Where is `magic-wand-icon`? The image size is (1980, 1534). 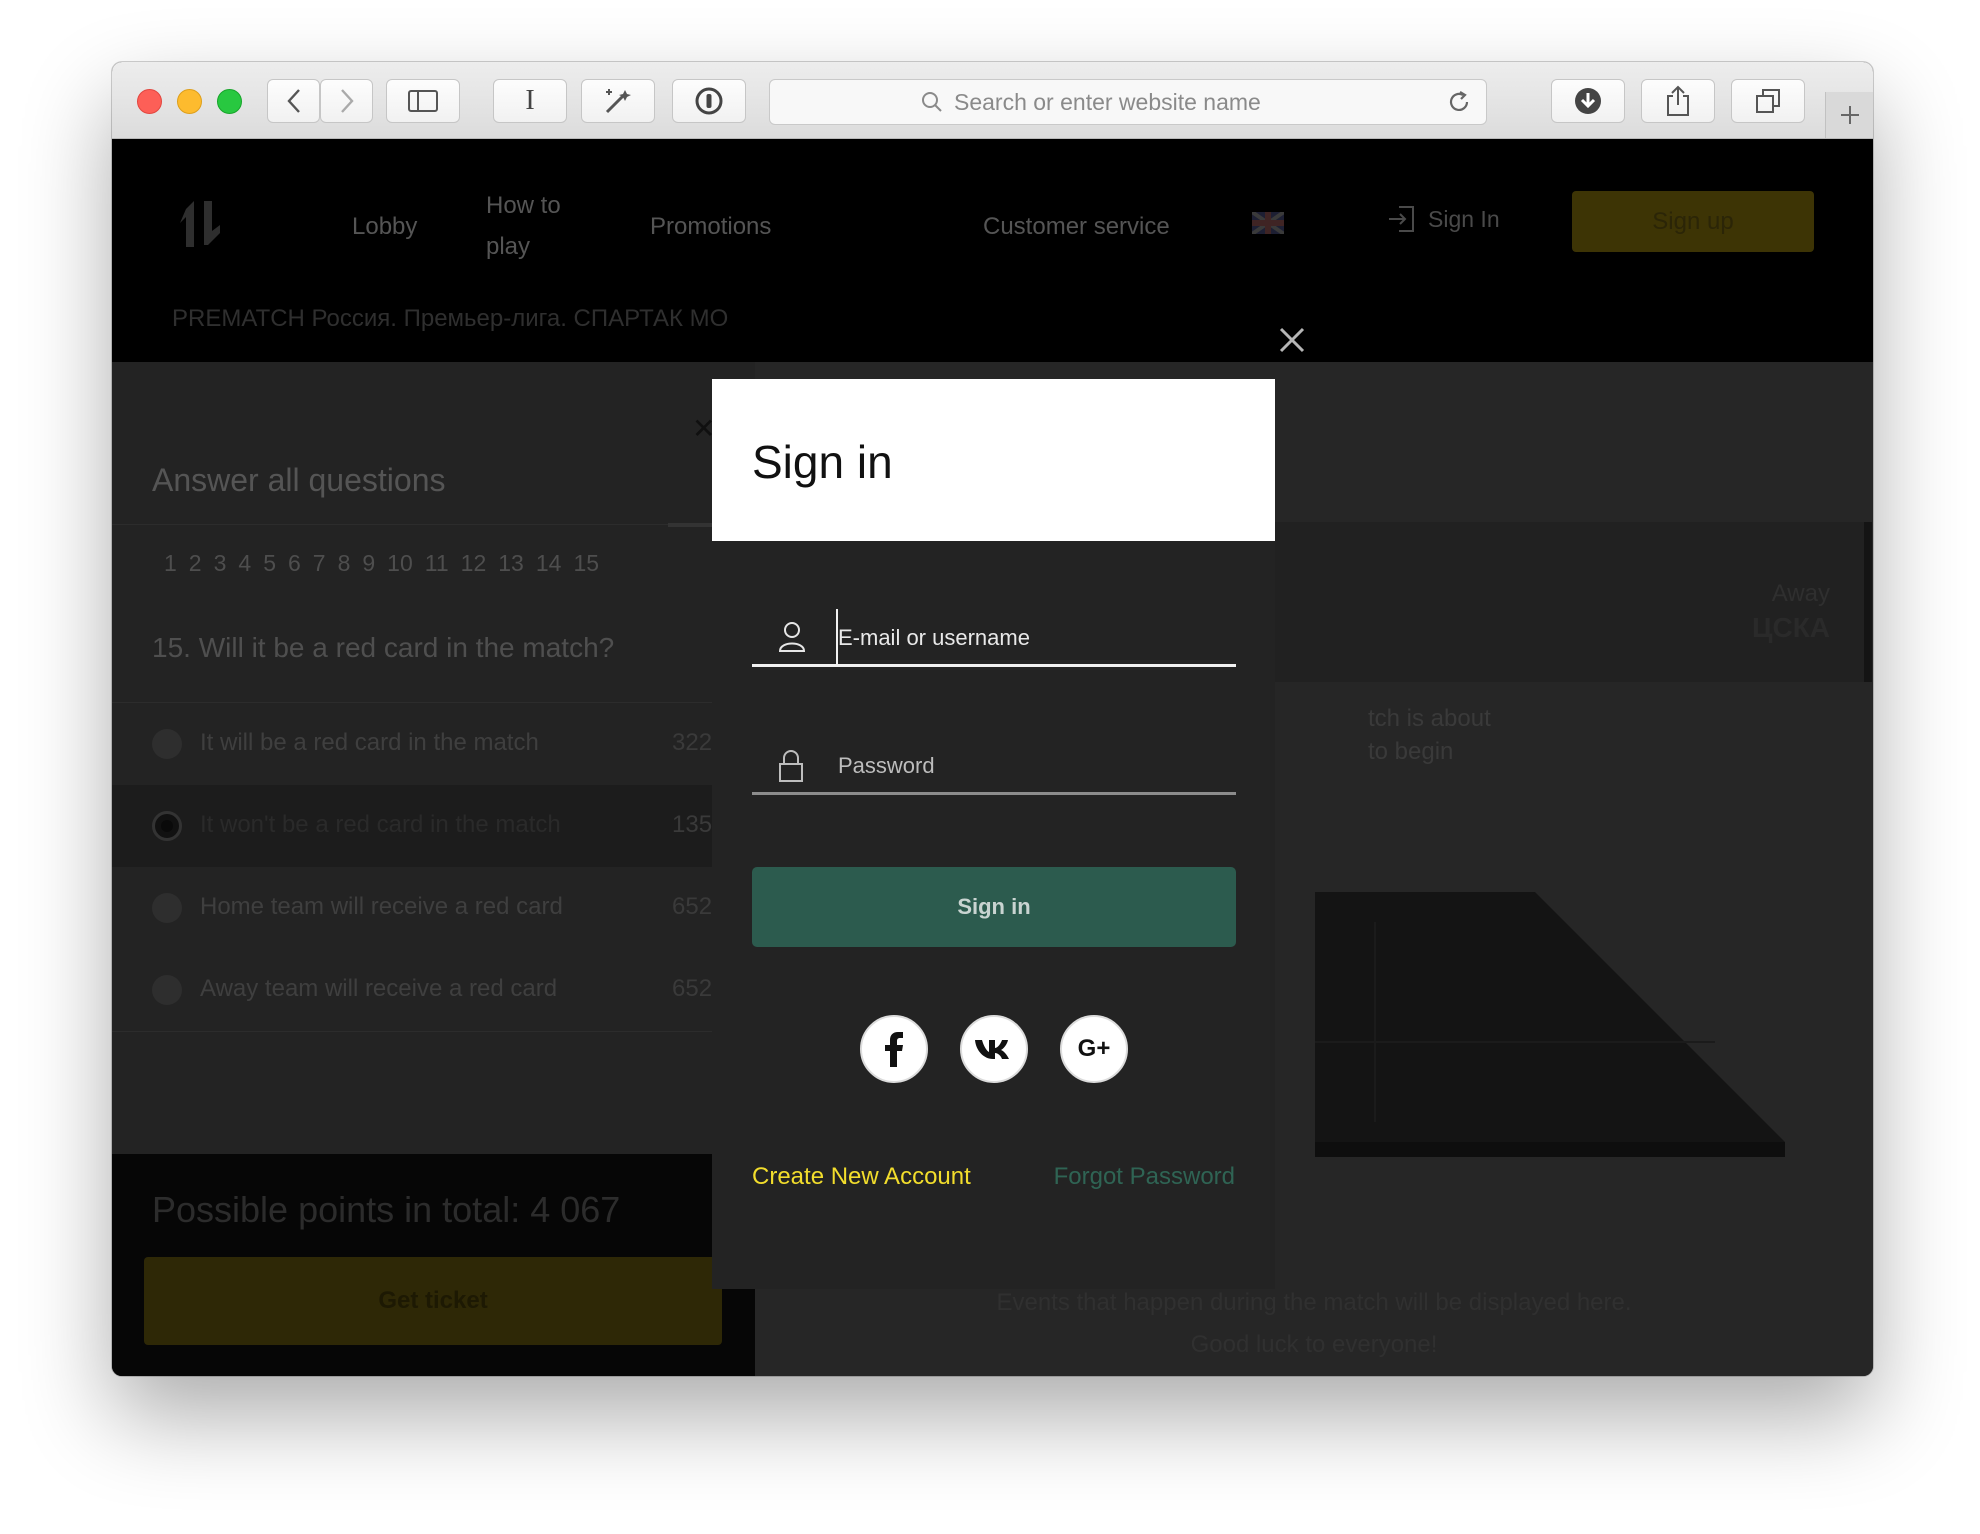 magic-wand-icon is located at coordinates (618, 101).